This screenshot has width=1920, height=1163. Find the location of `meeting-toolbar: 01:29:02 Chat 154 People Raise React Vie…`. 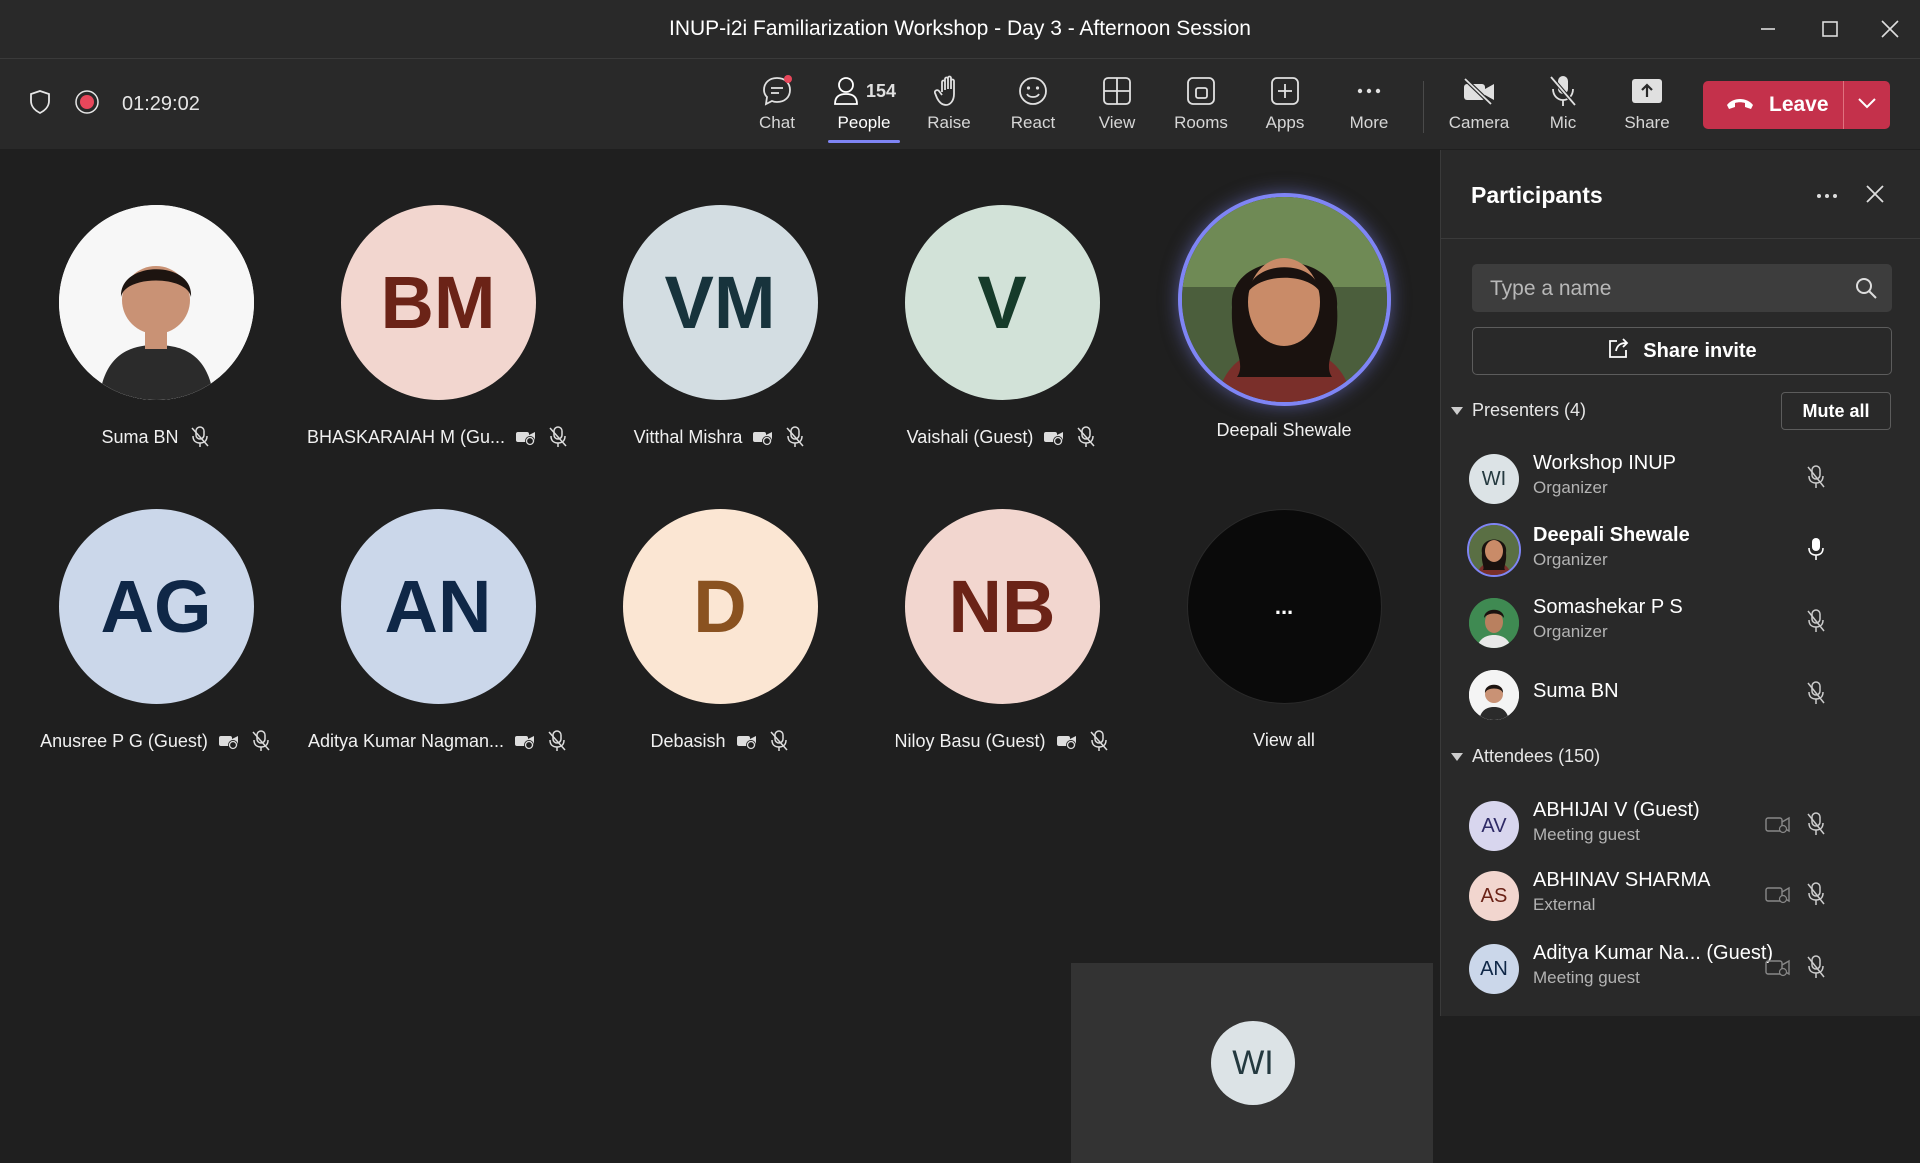

meeting-toolbar: 01:29:02 Chat 154 People Raise React Vie… is located at coordinates (960, 104).